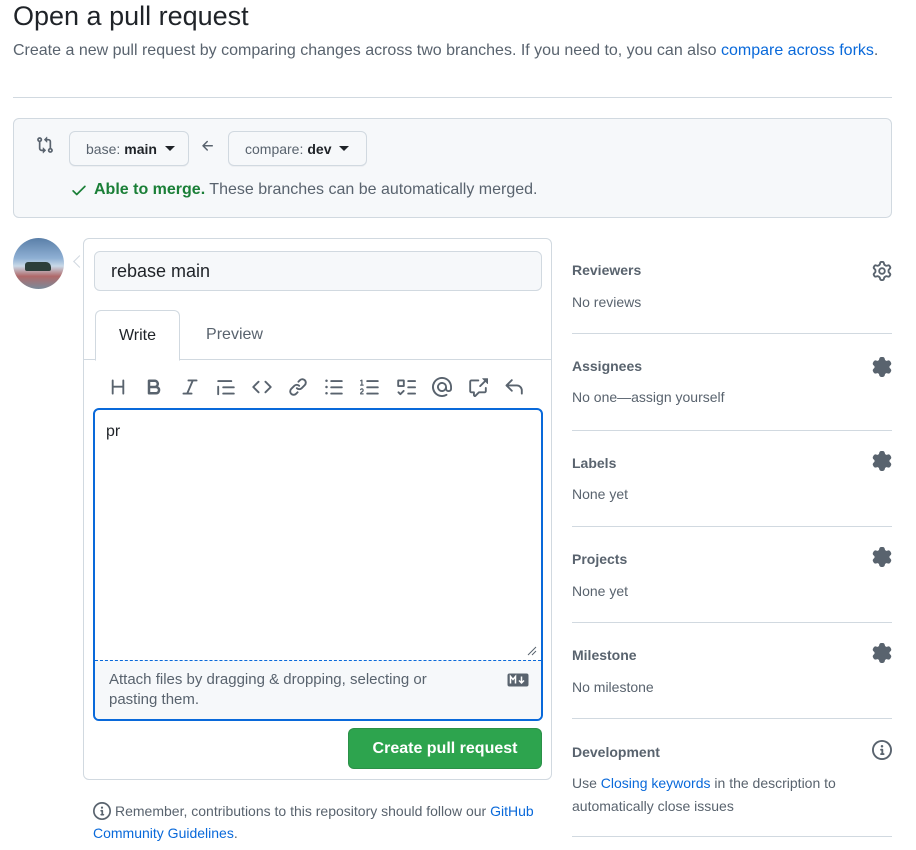 This screenshot has width=916, height=850. Describe the element at coordinates (274, 148) in the screenshot. I see `compare-prefix: compare:` at that location.